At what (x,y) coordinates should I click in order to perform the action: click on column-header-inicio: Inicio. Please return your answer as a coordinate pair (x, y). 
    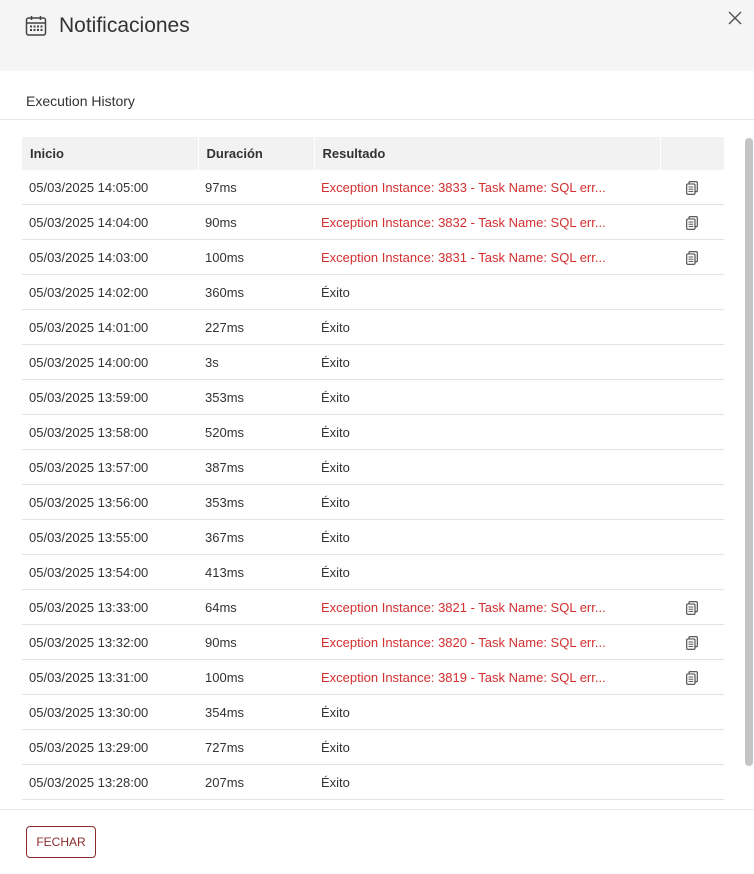
    Looking at the image, I should click on (110, 153).